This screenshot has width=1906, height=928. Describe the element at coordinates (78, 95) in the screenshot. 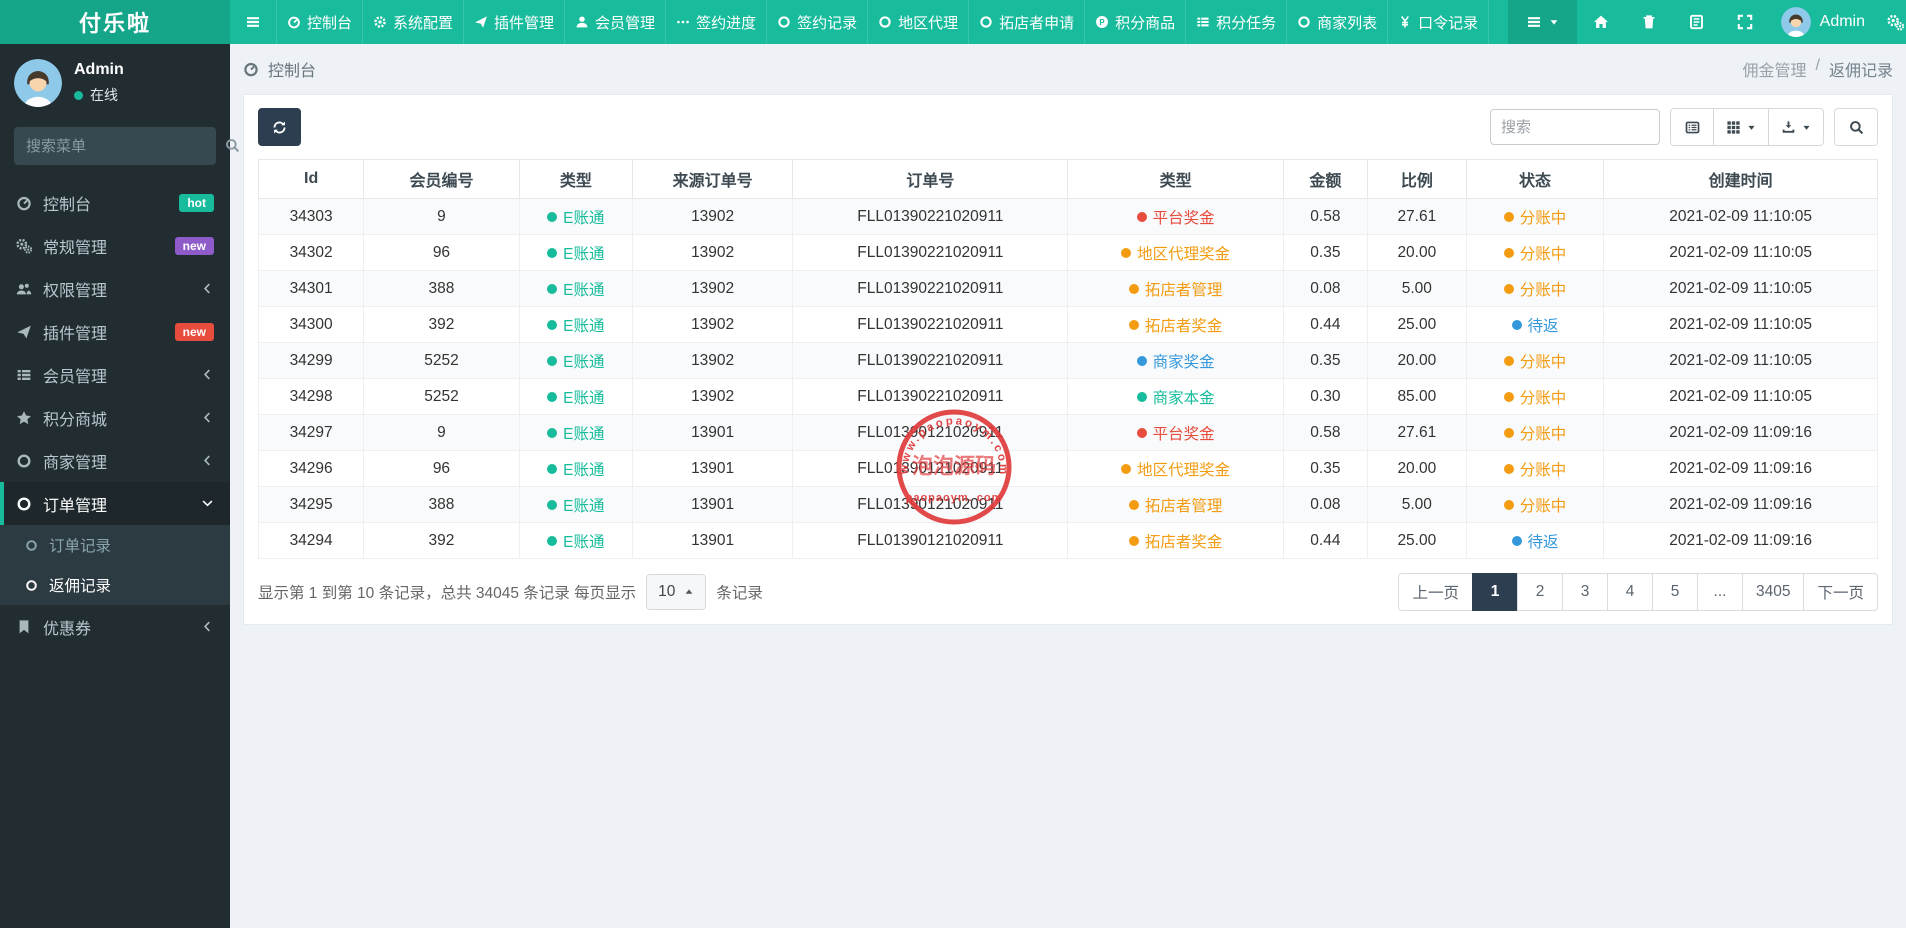

I see `online-dot-icon` at that location.